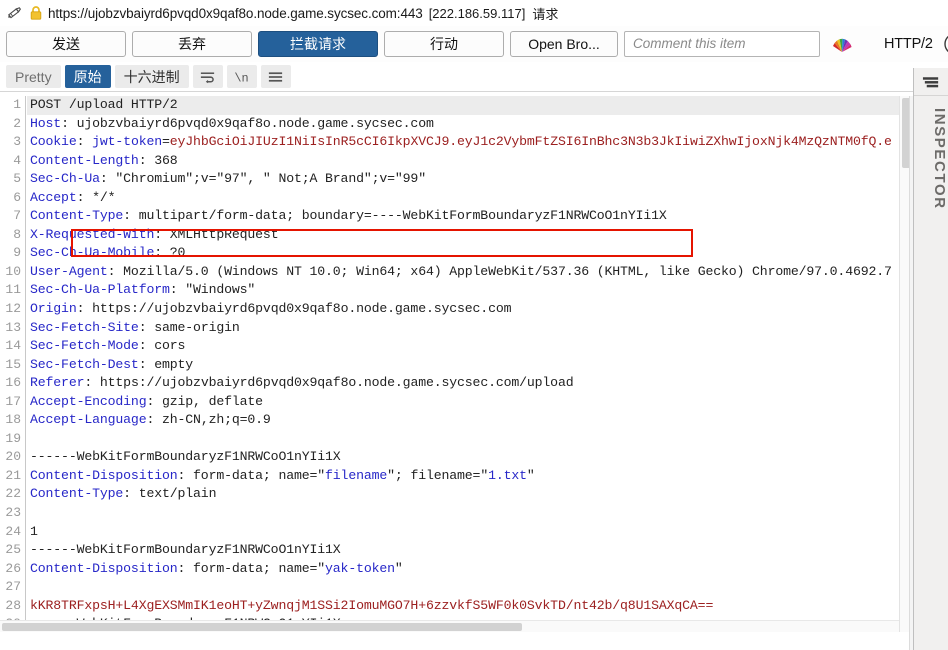 This screenshot has height=650, width=948. What do you see at coordinates (84, 142) in the screenshot?
I see `code-token: :` at bounding box center [84, 142].